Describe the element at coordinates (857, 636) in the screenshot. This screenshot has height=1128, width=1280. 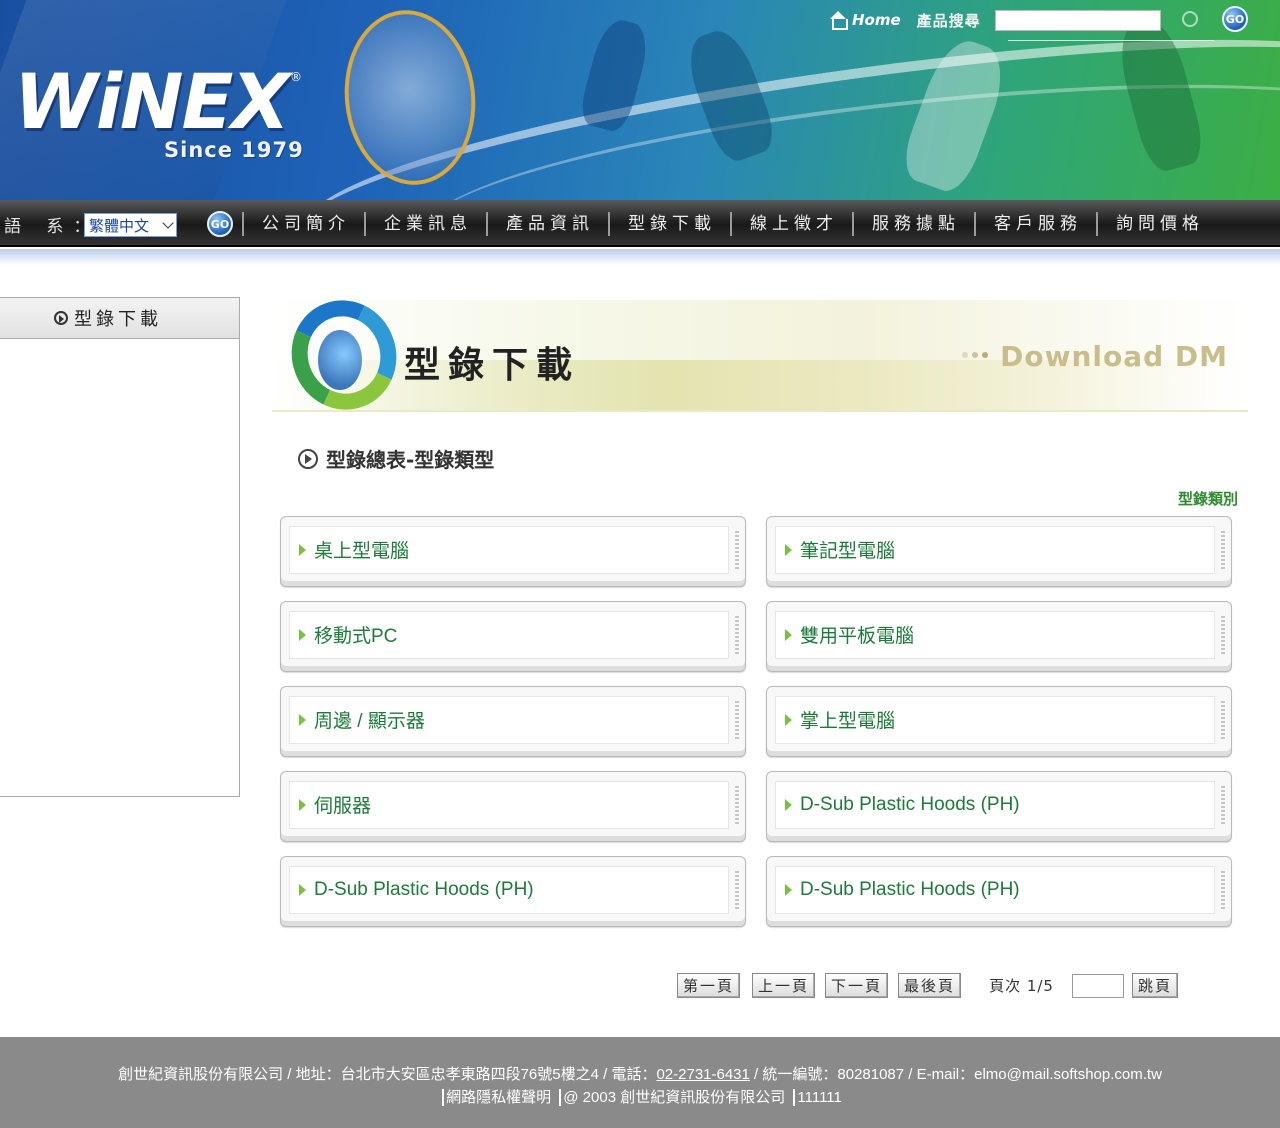
I see `category-label-text: 雙用平板電腦` at that location.